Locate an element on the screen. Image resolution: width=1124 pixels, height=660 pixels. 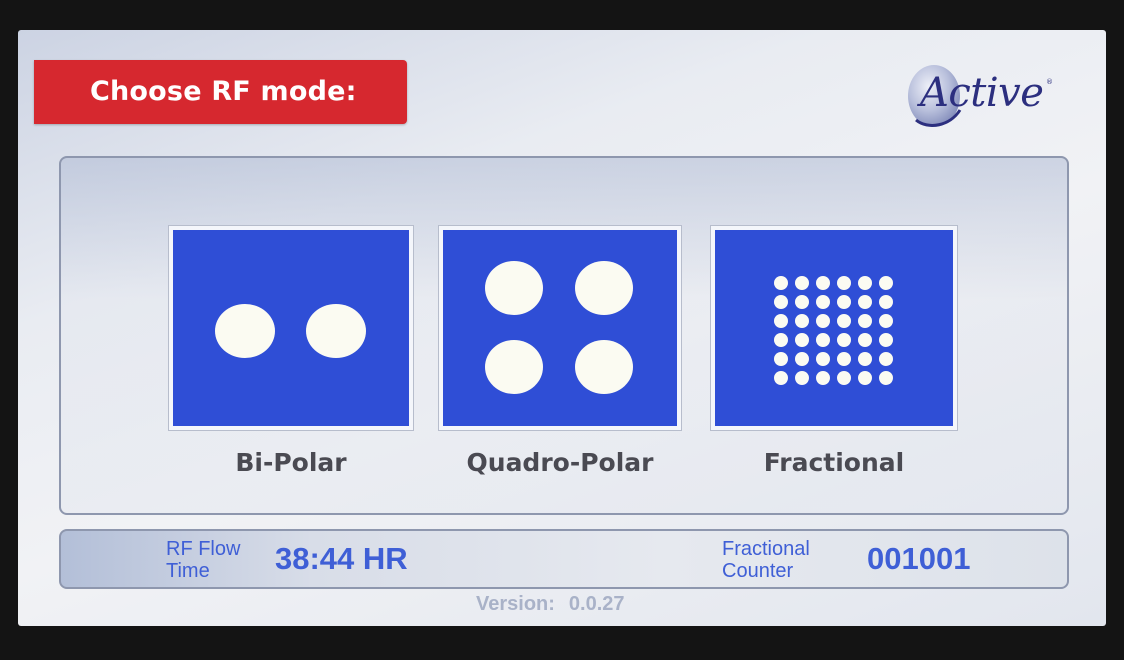
rf-flow-time-value: 38:44 HR is located at coordinates (341, 558).